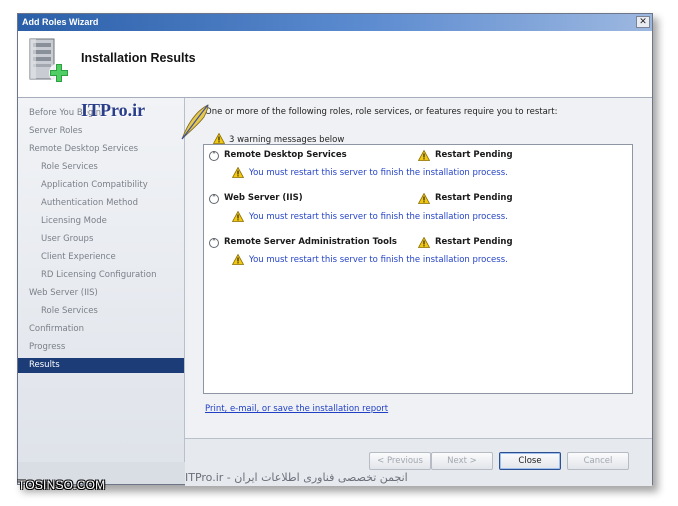 Image resolution: width=678 pixels, height=506 pixels. I want to click on title-bar: Add Roles Wizard ✕, so click(335, 22).